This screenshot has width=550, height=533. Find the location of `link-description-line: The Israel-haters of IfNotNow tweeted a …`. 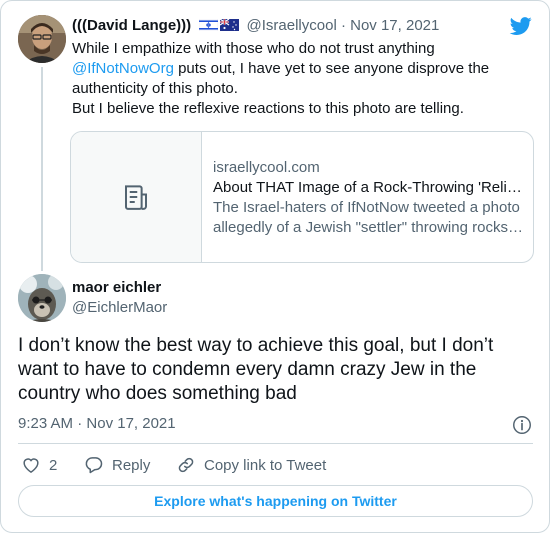

link-description-line: The Israel-haters of IfNotNow tweeted a … is located at coordinates (366, 207).